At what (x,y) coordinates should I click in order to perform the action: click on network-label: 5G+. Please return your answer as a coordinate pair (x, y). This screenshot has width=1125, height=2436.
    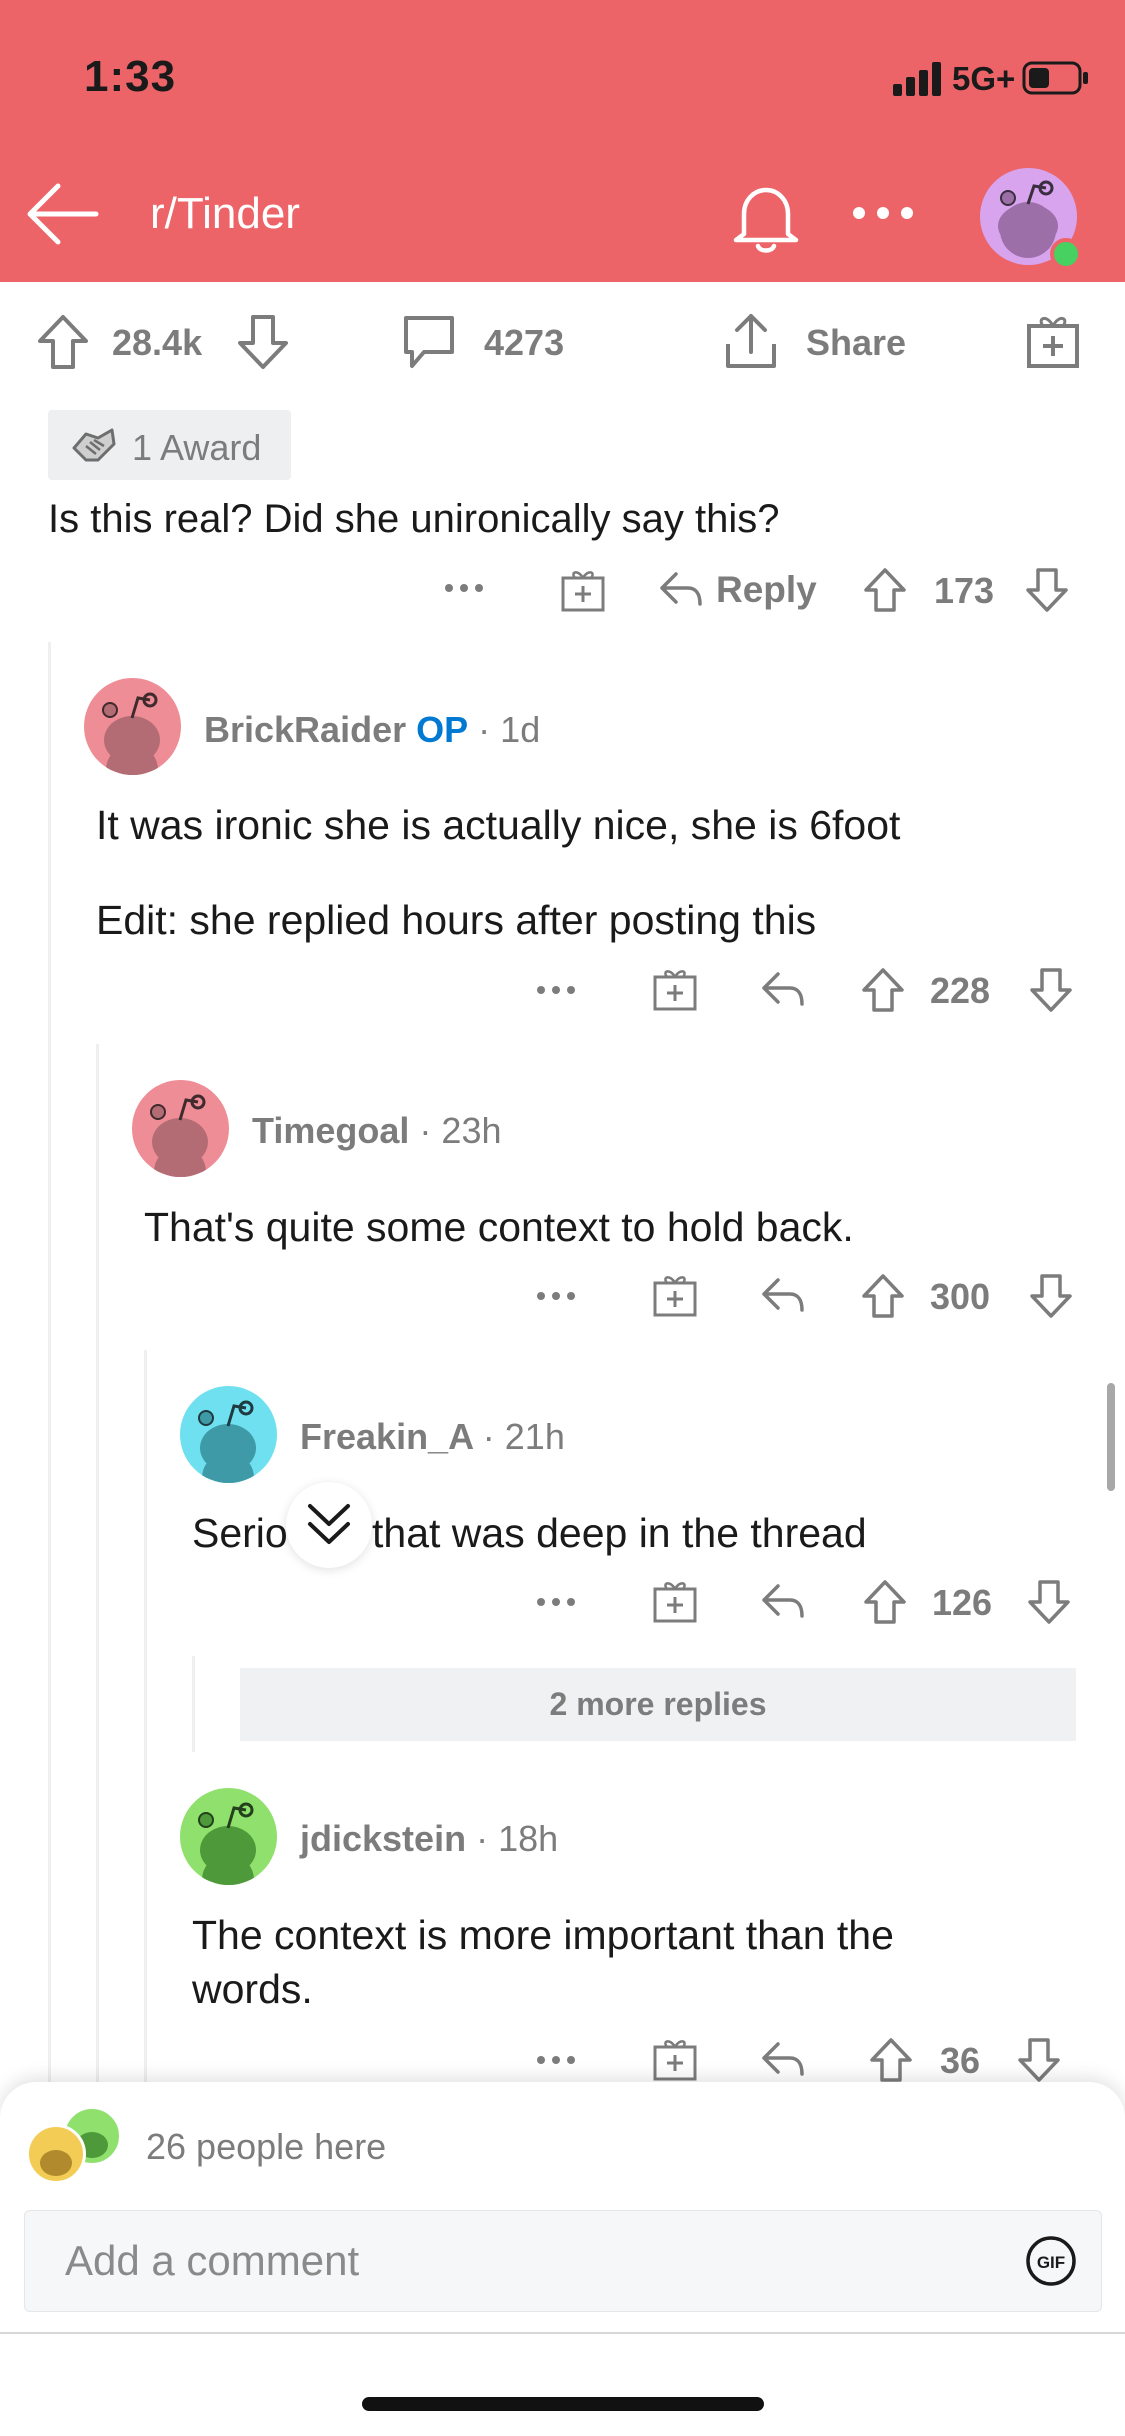
    Looking at the image, I should click on (984, 78).